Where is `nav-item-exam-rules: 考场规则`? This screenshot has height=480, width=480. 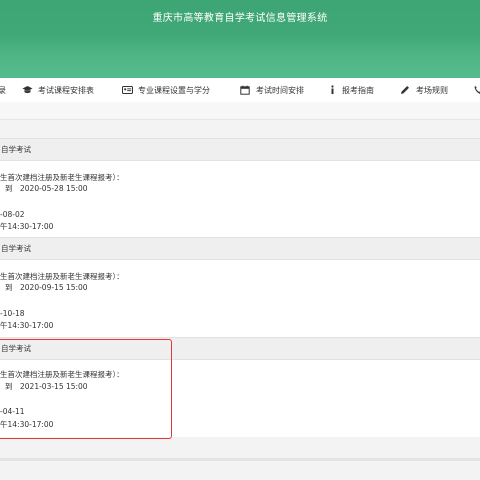
nav-item-exam-rules: 考场规则 is located at coordinates (424, 90).